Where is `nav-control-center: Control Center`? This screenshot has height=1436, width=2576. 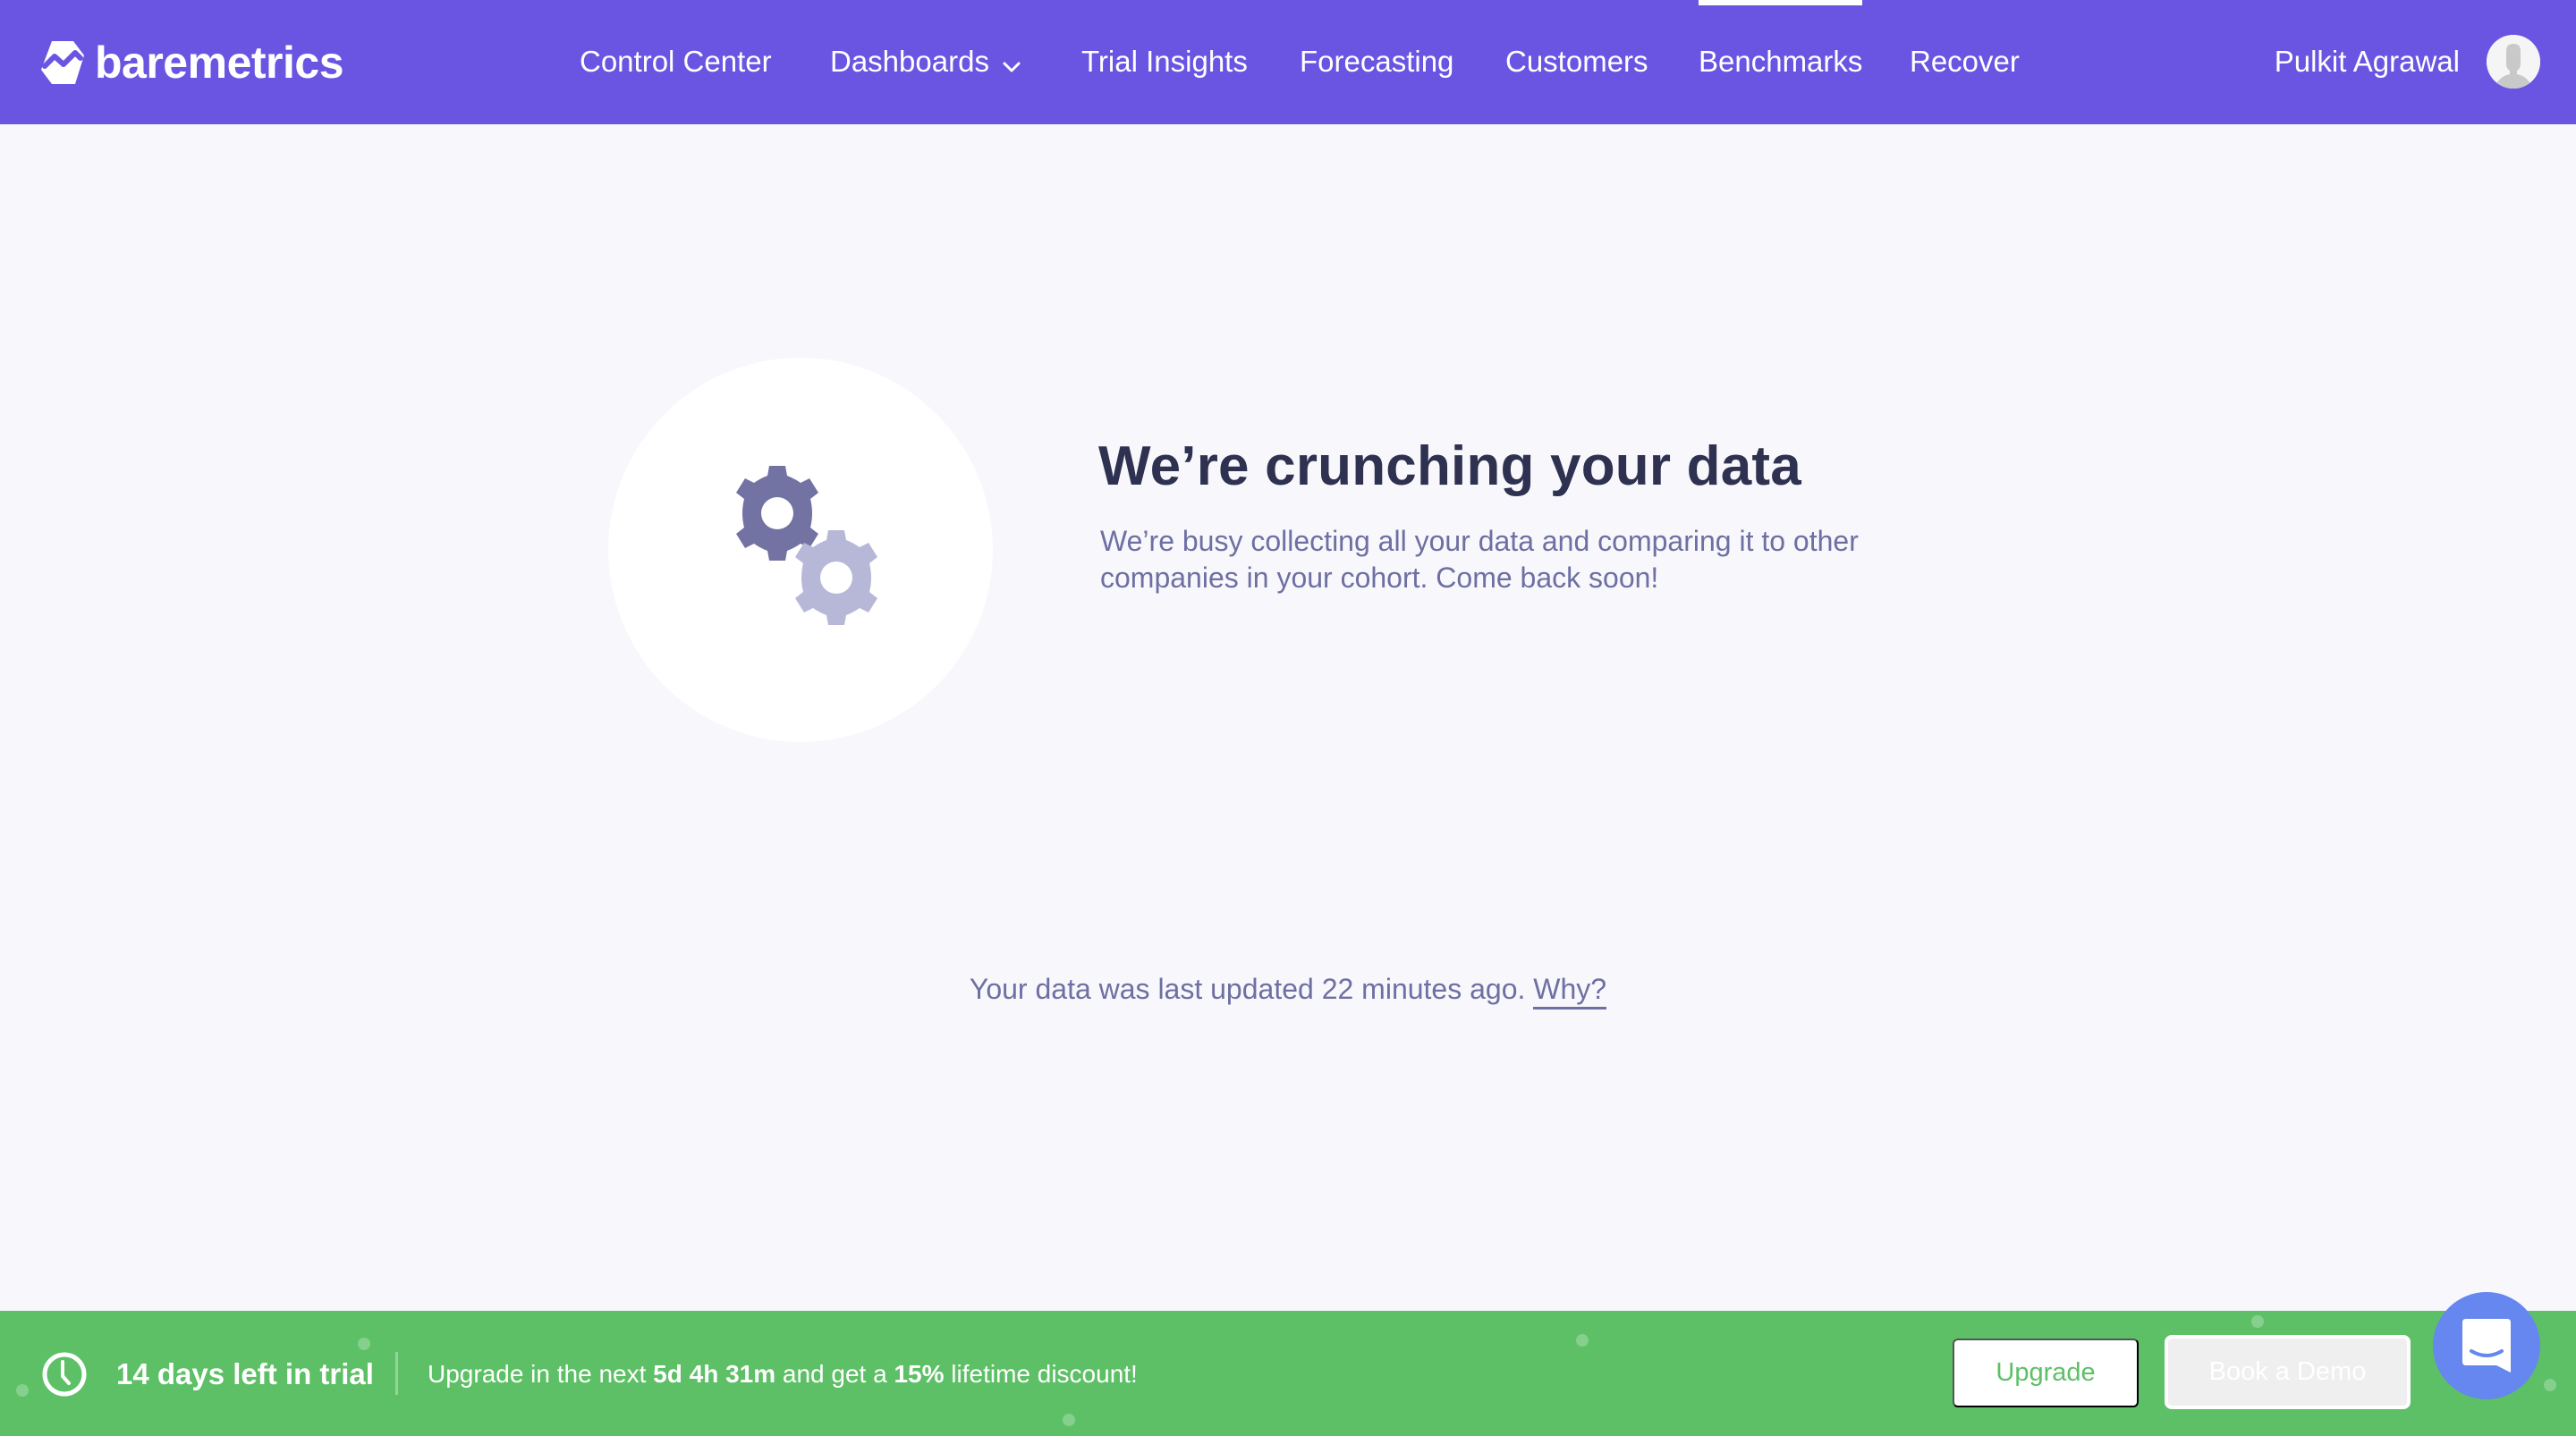 nav-control-center: Control Center is located at coordinates (676, 61).